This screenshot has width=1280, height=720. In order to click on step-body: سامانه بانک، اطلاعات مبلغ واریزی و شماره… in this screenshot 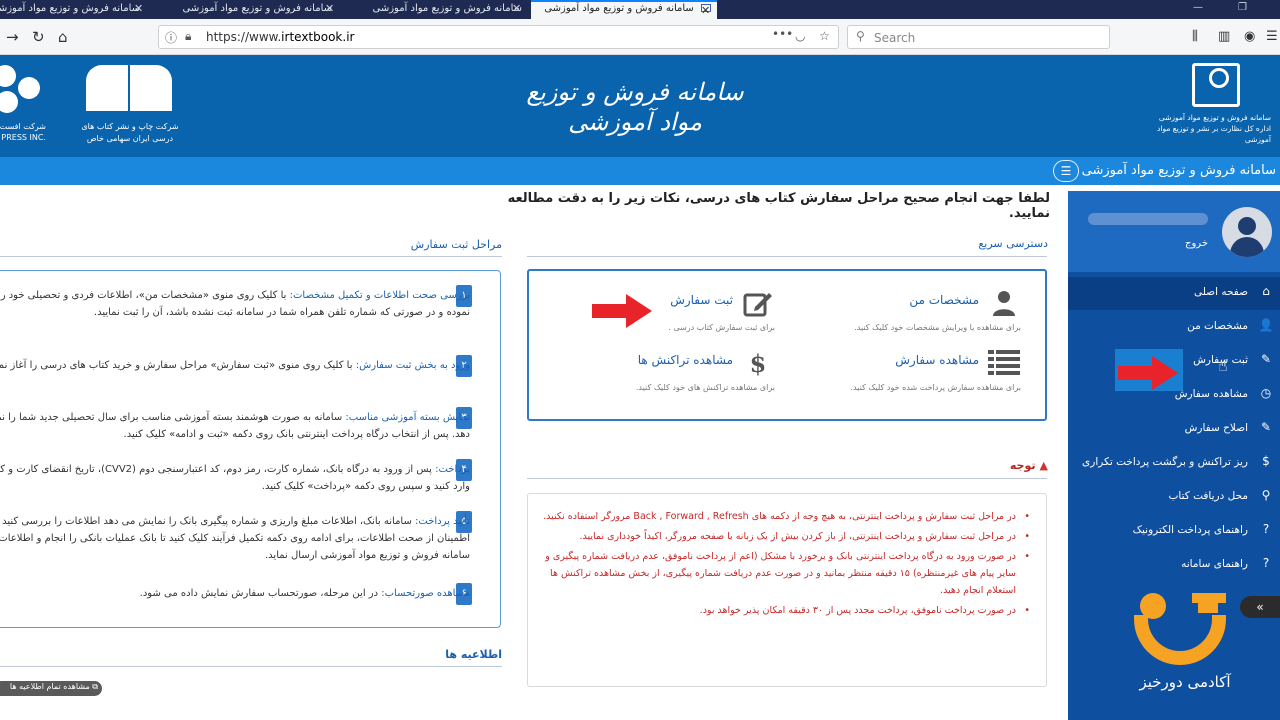, I will do `click(235, 538)`.